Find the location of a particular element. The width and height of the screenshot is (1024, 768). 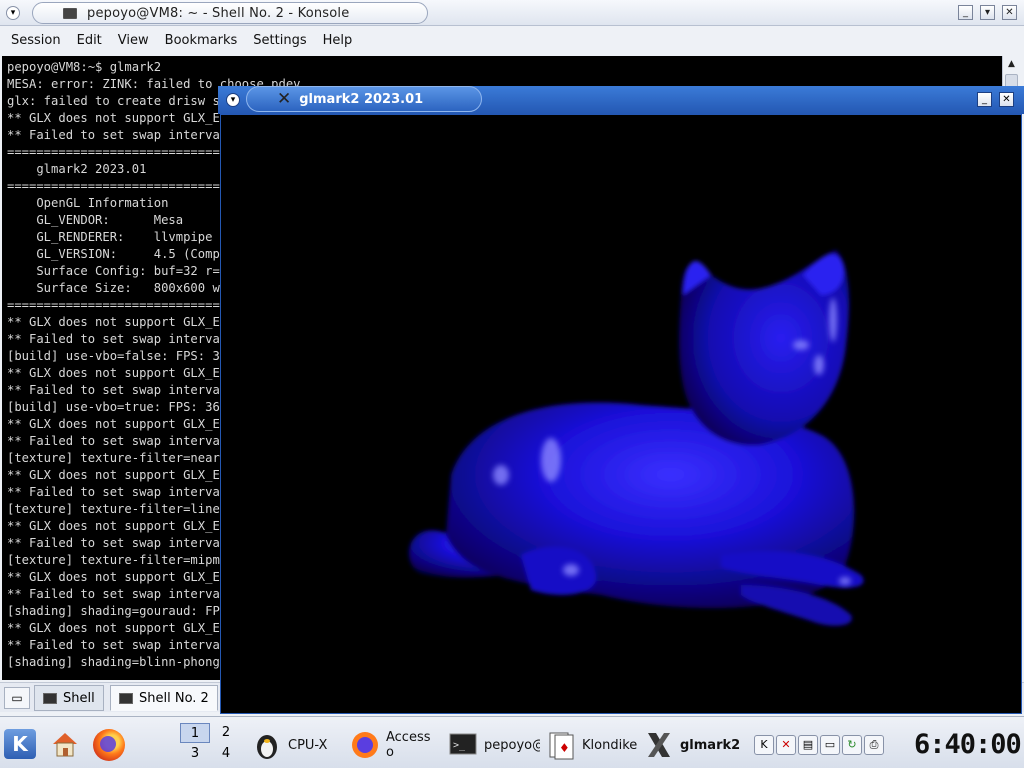

glmark2-window-title: glmark2 2023.01 is located at coordinates (361, 99).